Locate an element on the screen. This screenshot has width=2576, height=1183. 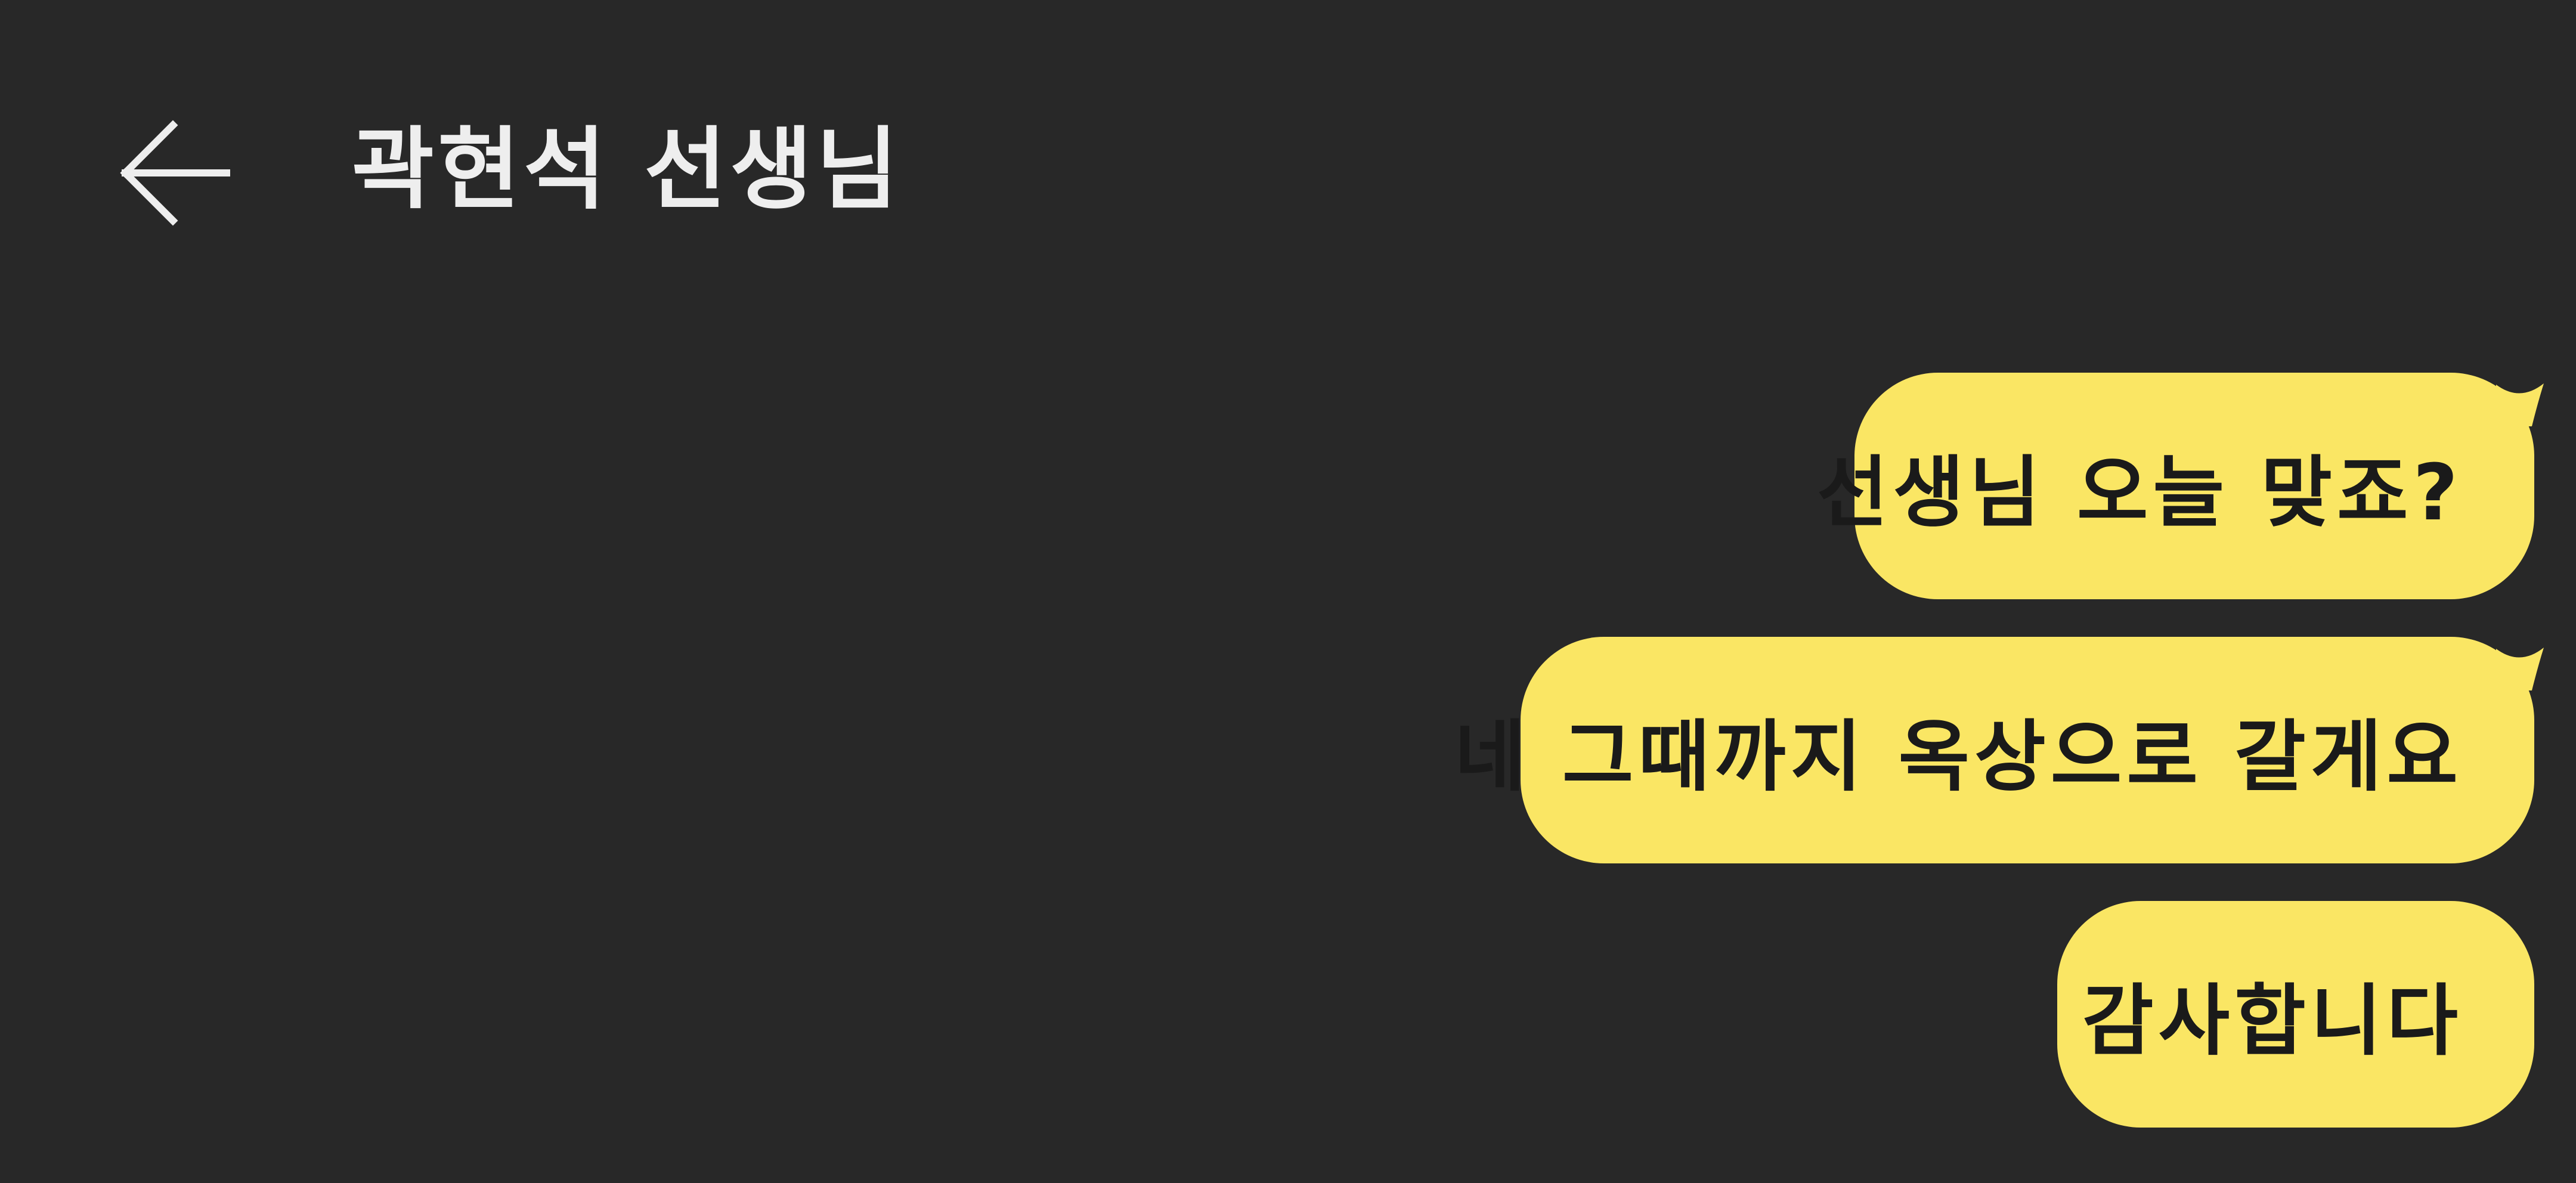
message-text: 감사합니다 is located at coordinates (2273, 1020).